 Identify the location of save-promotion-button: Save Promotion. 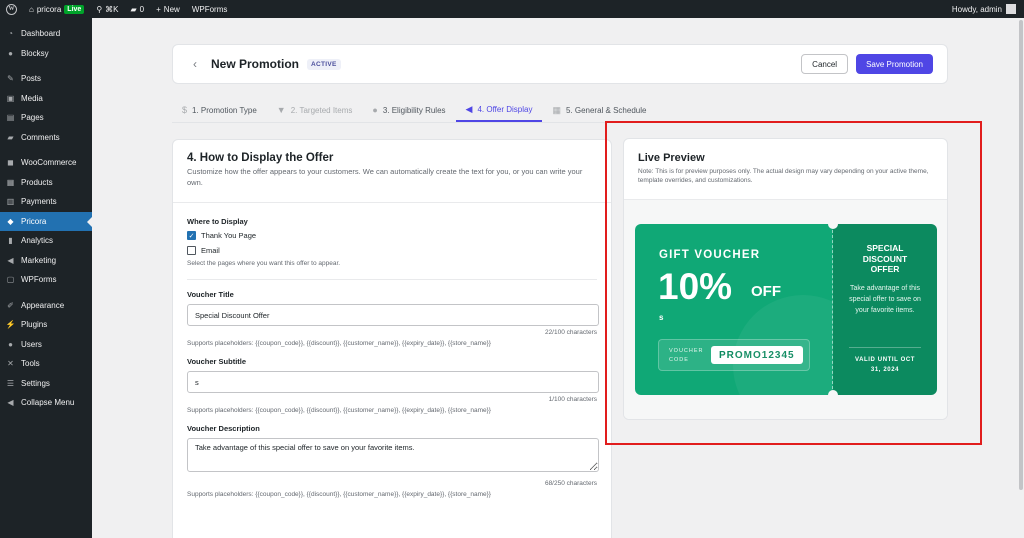
(894, 64).